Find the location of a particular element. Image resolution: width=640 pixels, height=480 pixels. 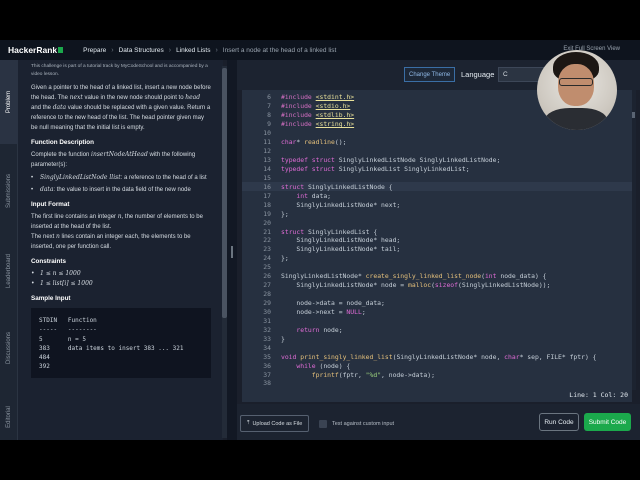

line-text: return node; is located at coordinates (319, 329).